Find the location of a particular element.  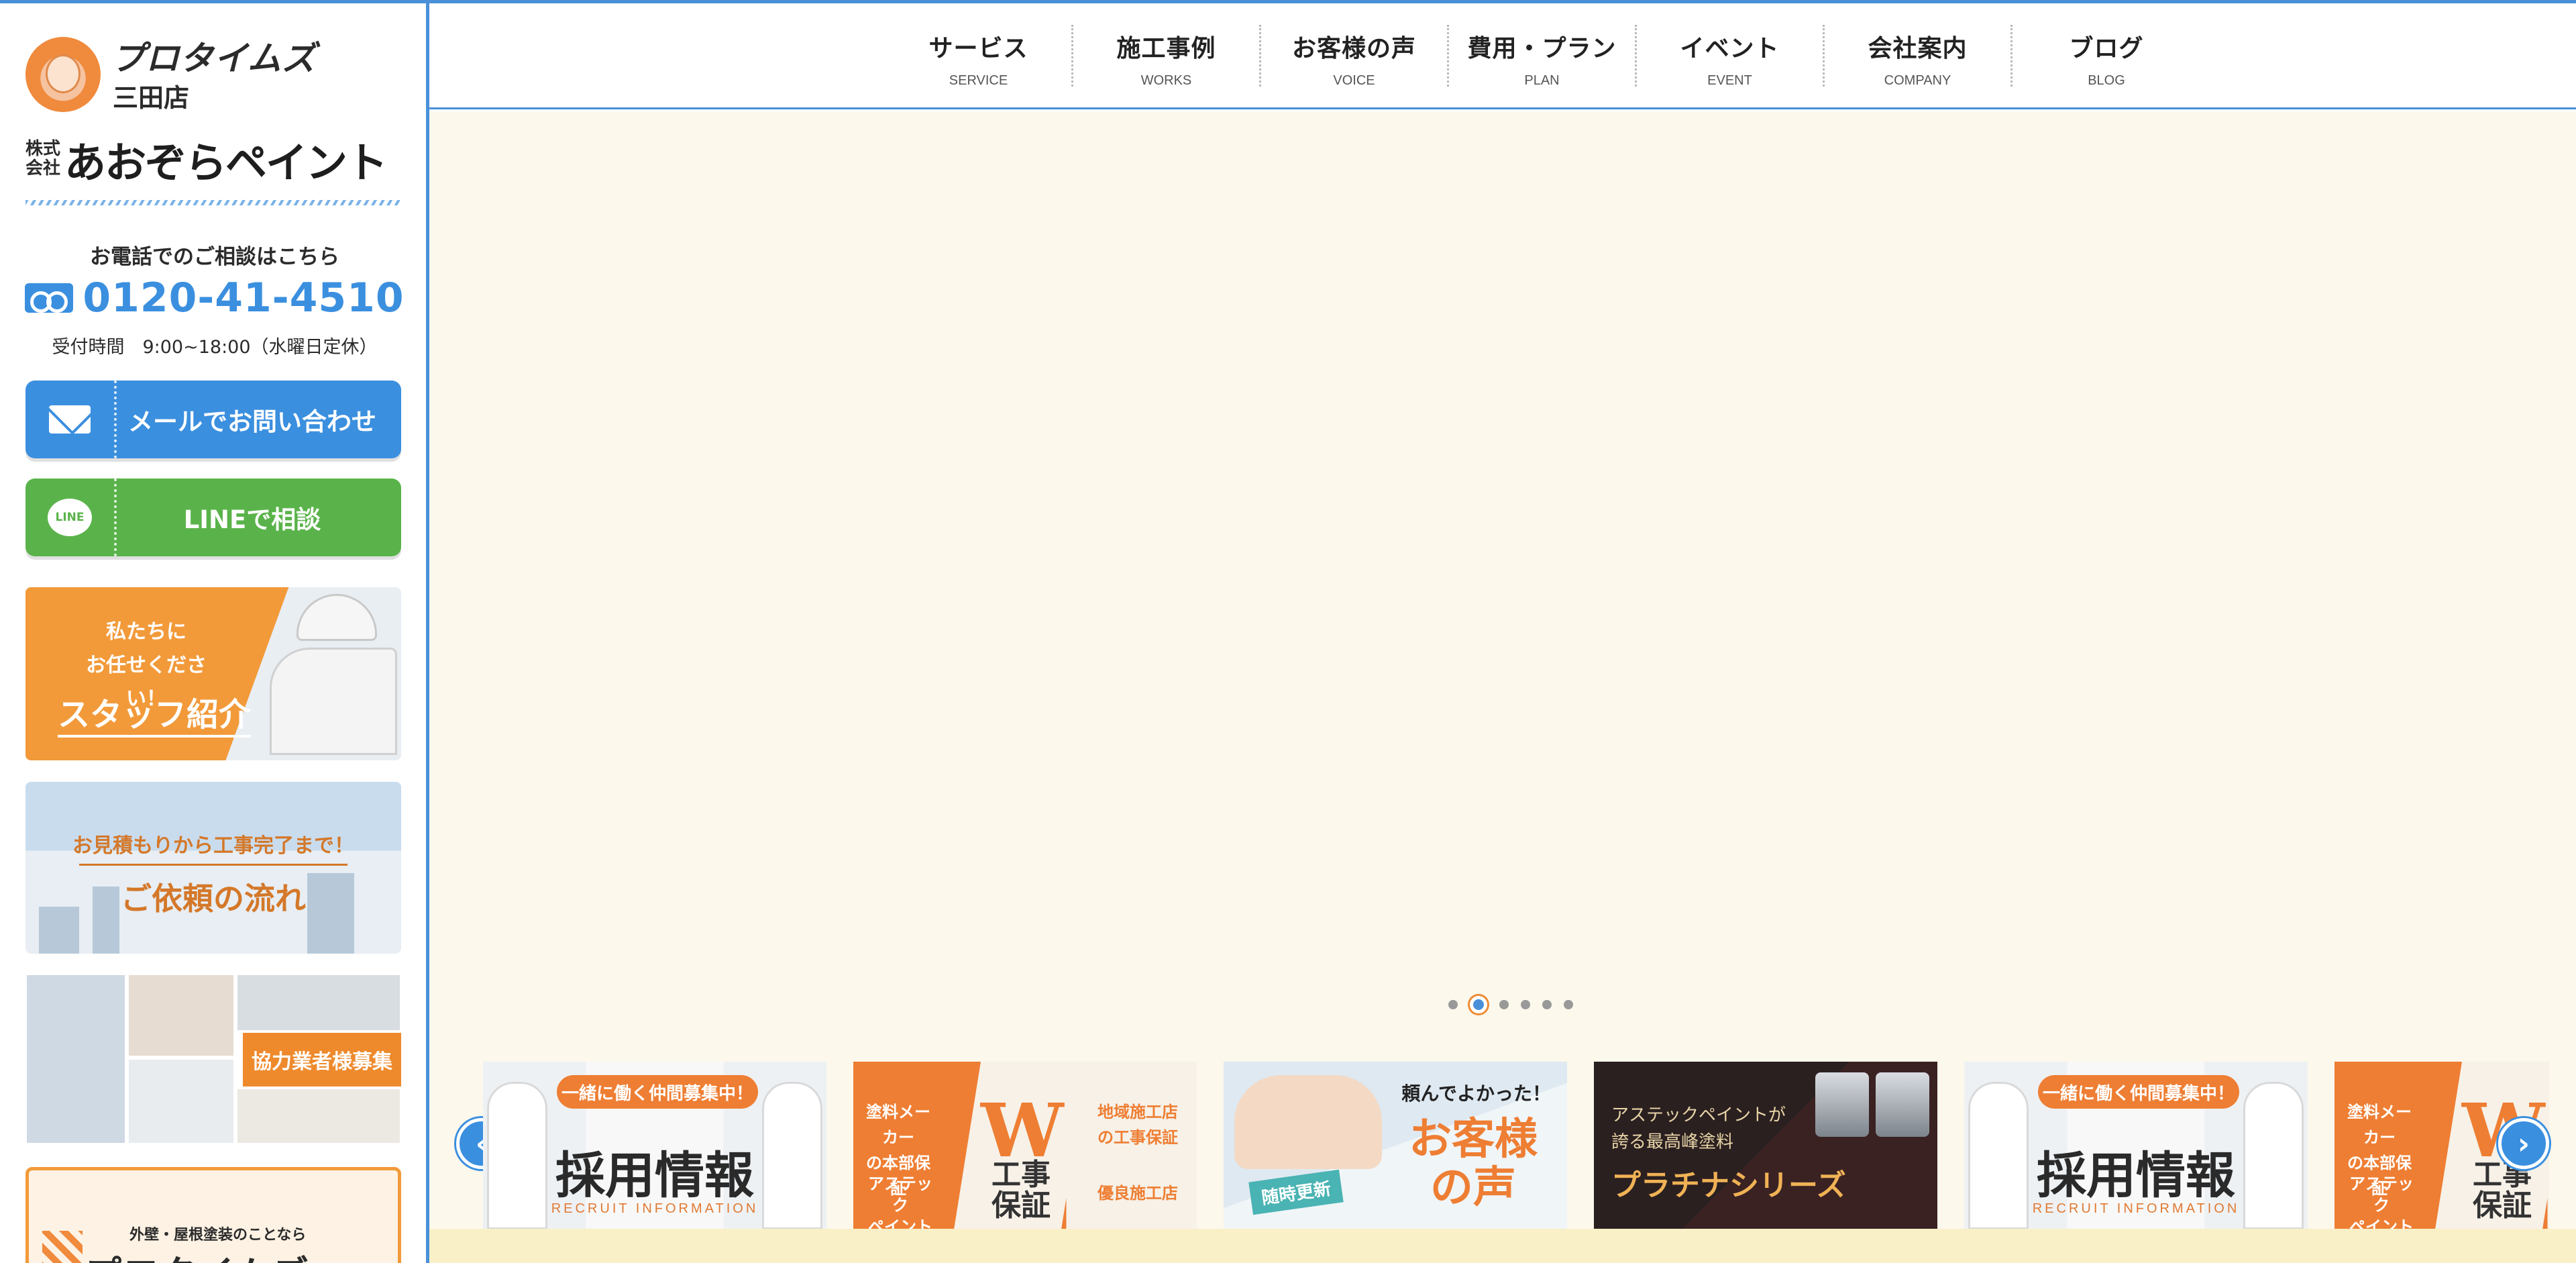

company-prefix: 株式 会社 is located at coordinates (42, 159).